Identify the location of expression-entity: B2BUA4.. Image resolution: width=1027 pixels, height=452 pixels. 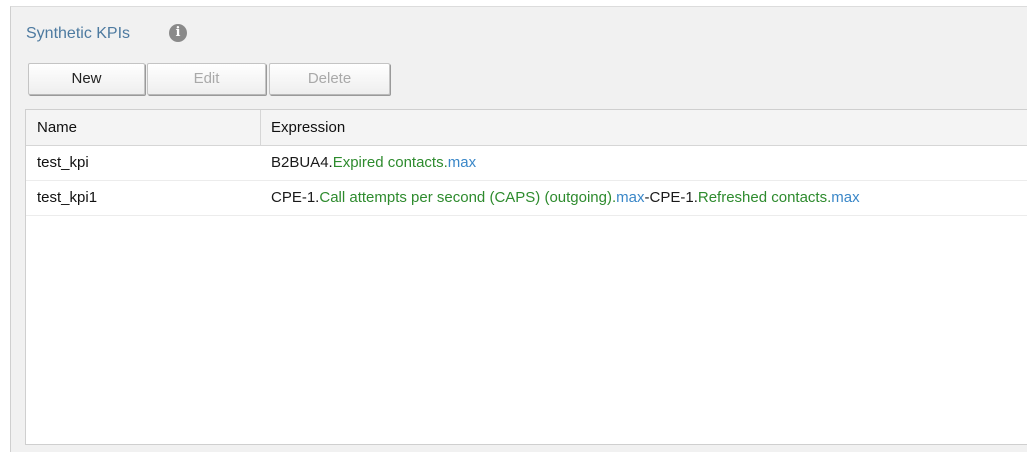
(302, 162).